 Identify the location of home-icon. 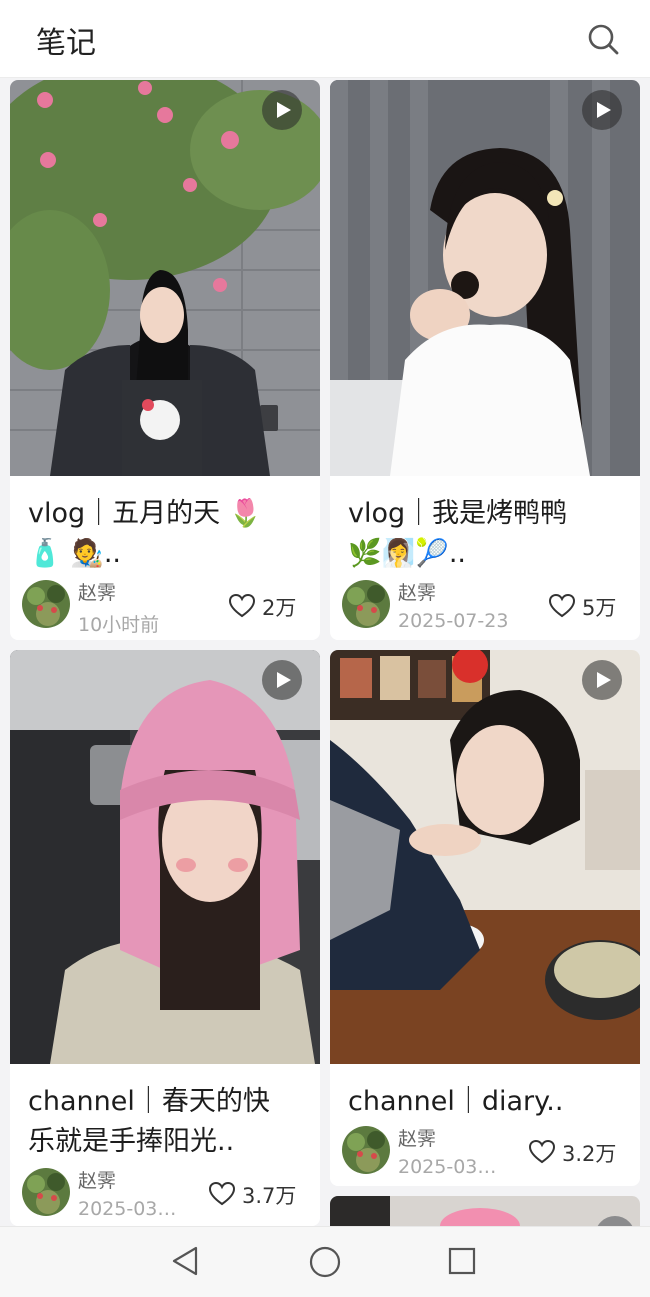
(325, 1262).